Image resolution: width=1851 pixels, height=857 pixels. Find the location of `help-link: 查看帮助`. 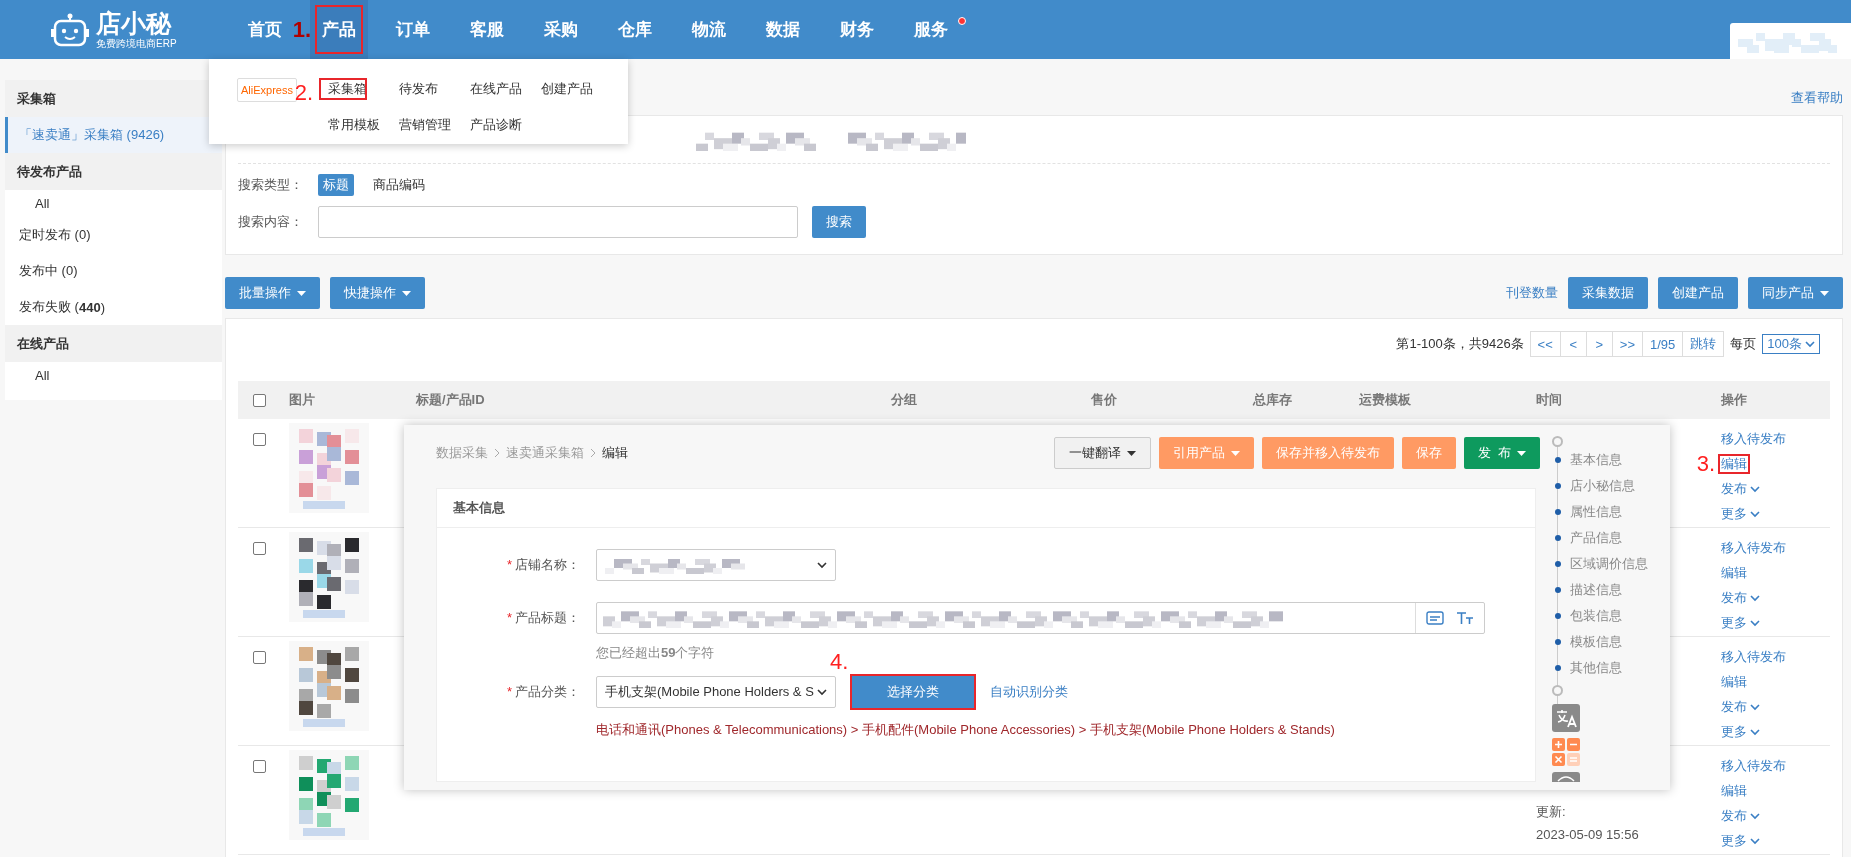

help-link: 查看帮助 is located at coordinates (1817, 97).